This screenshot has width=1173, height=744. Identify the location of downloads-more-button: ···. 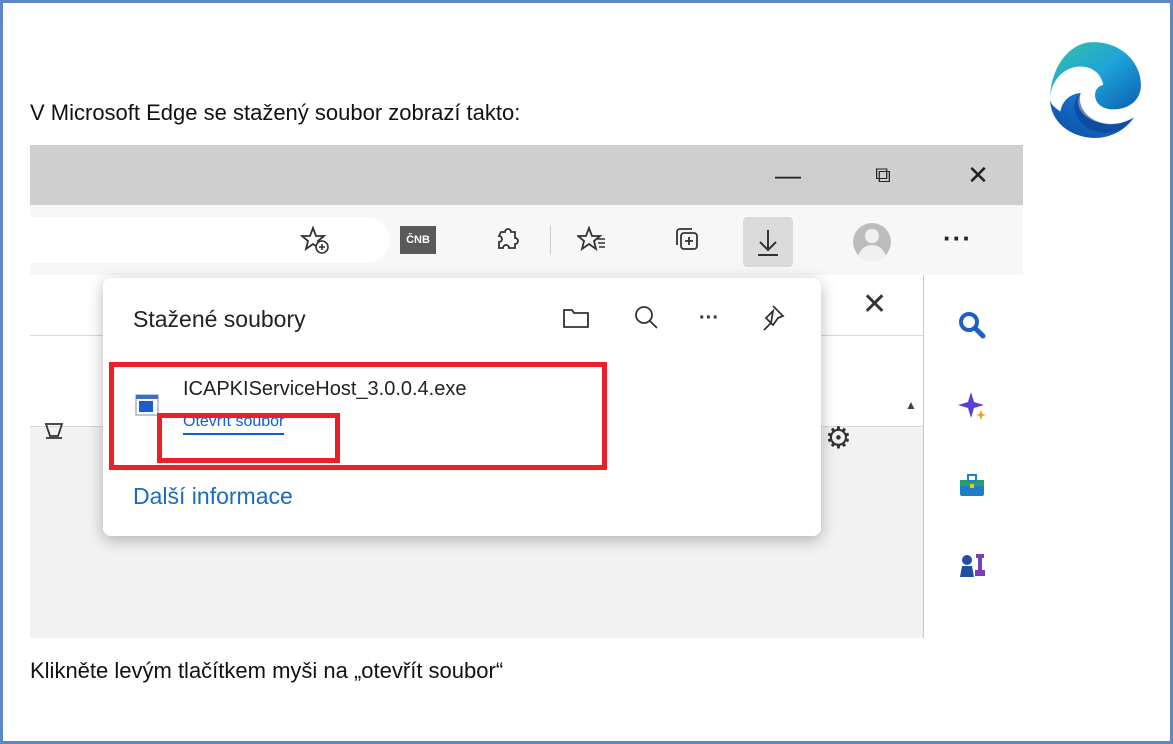
(709, 318).